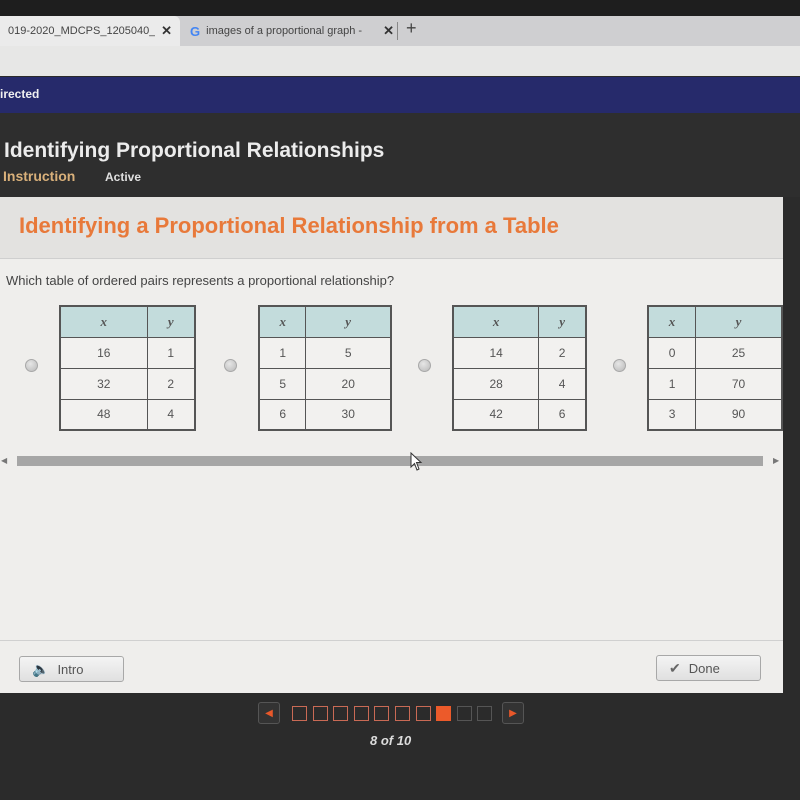  I want to click on browser-tab-active: 019-2020_MDCPS_1205040_M/ ✕, so click(90, 31).